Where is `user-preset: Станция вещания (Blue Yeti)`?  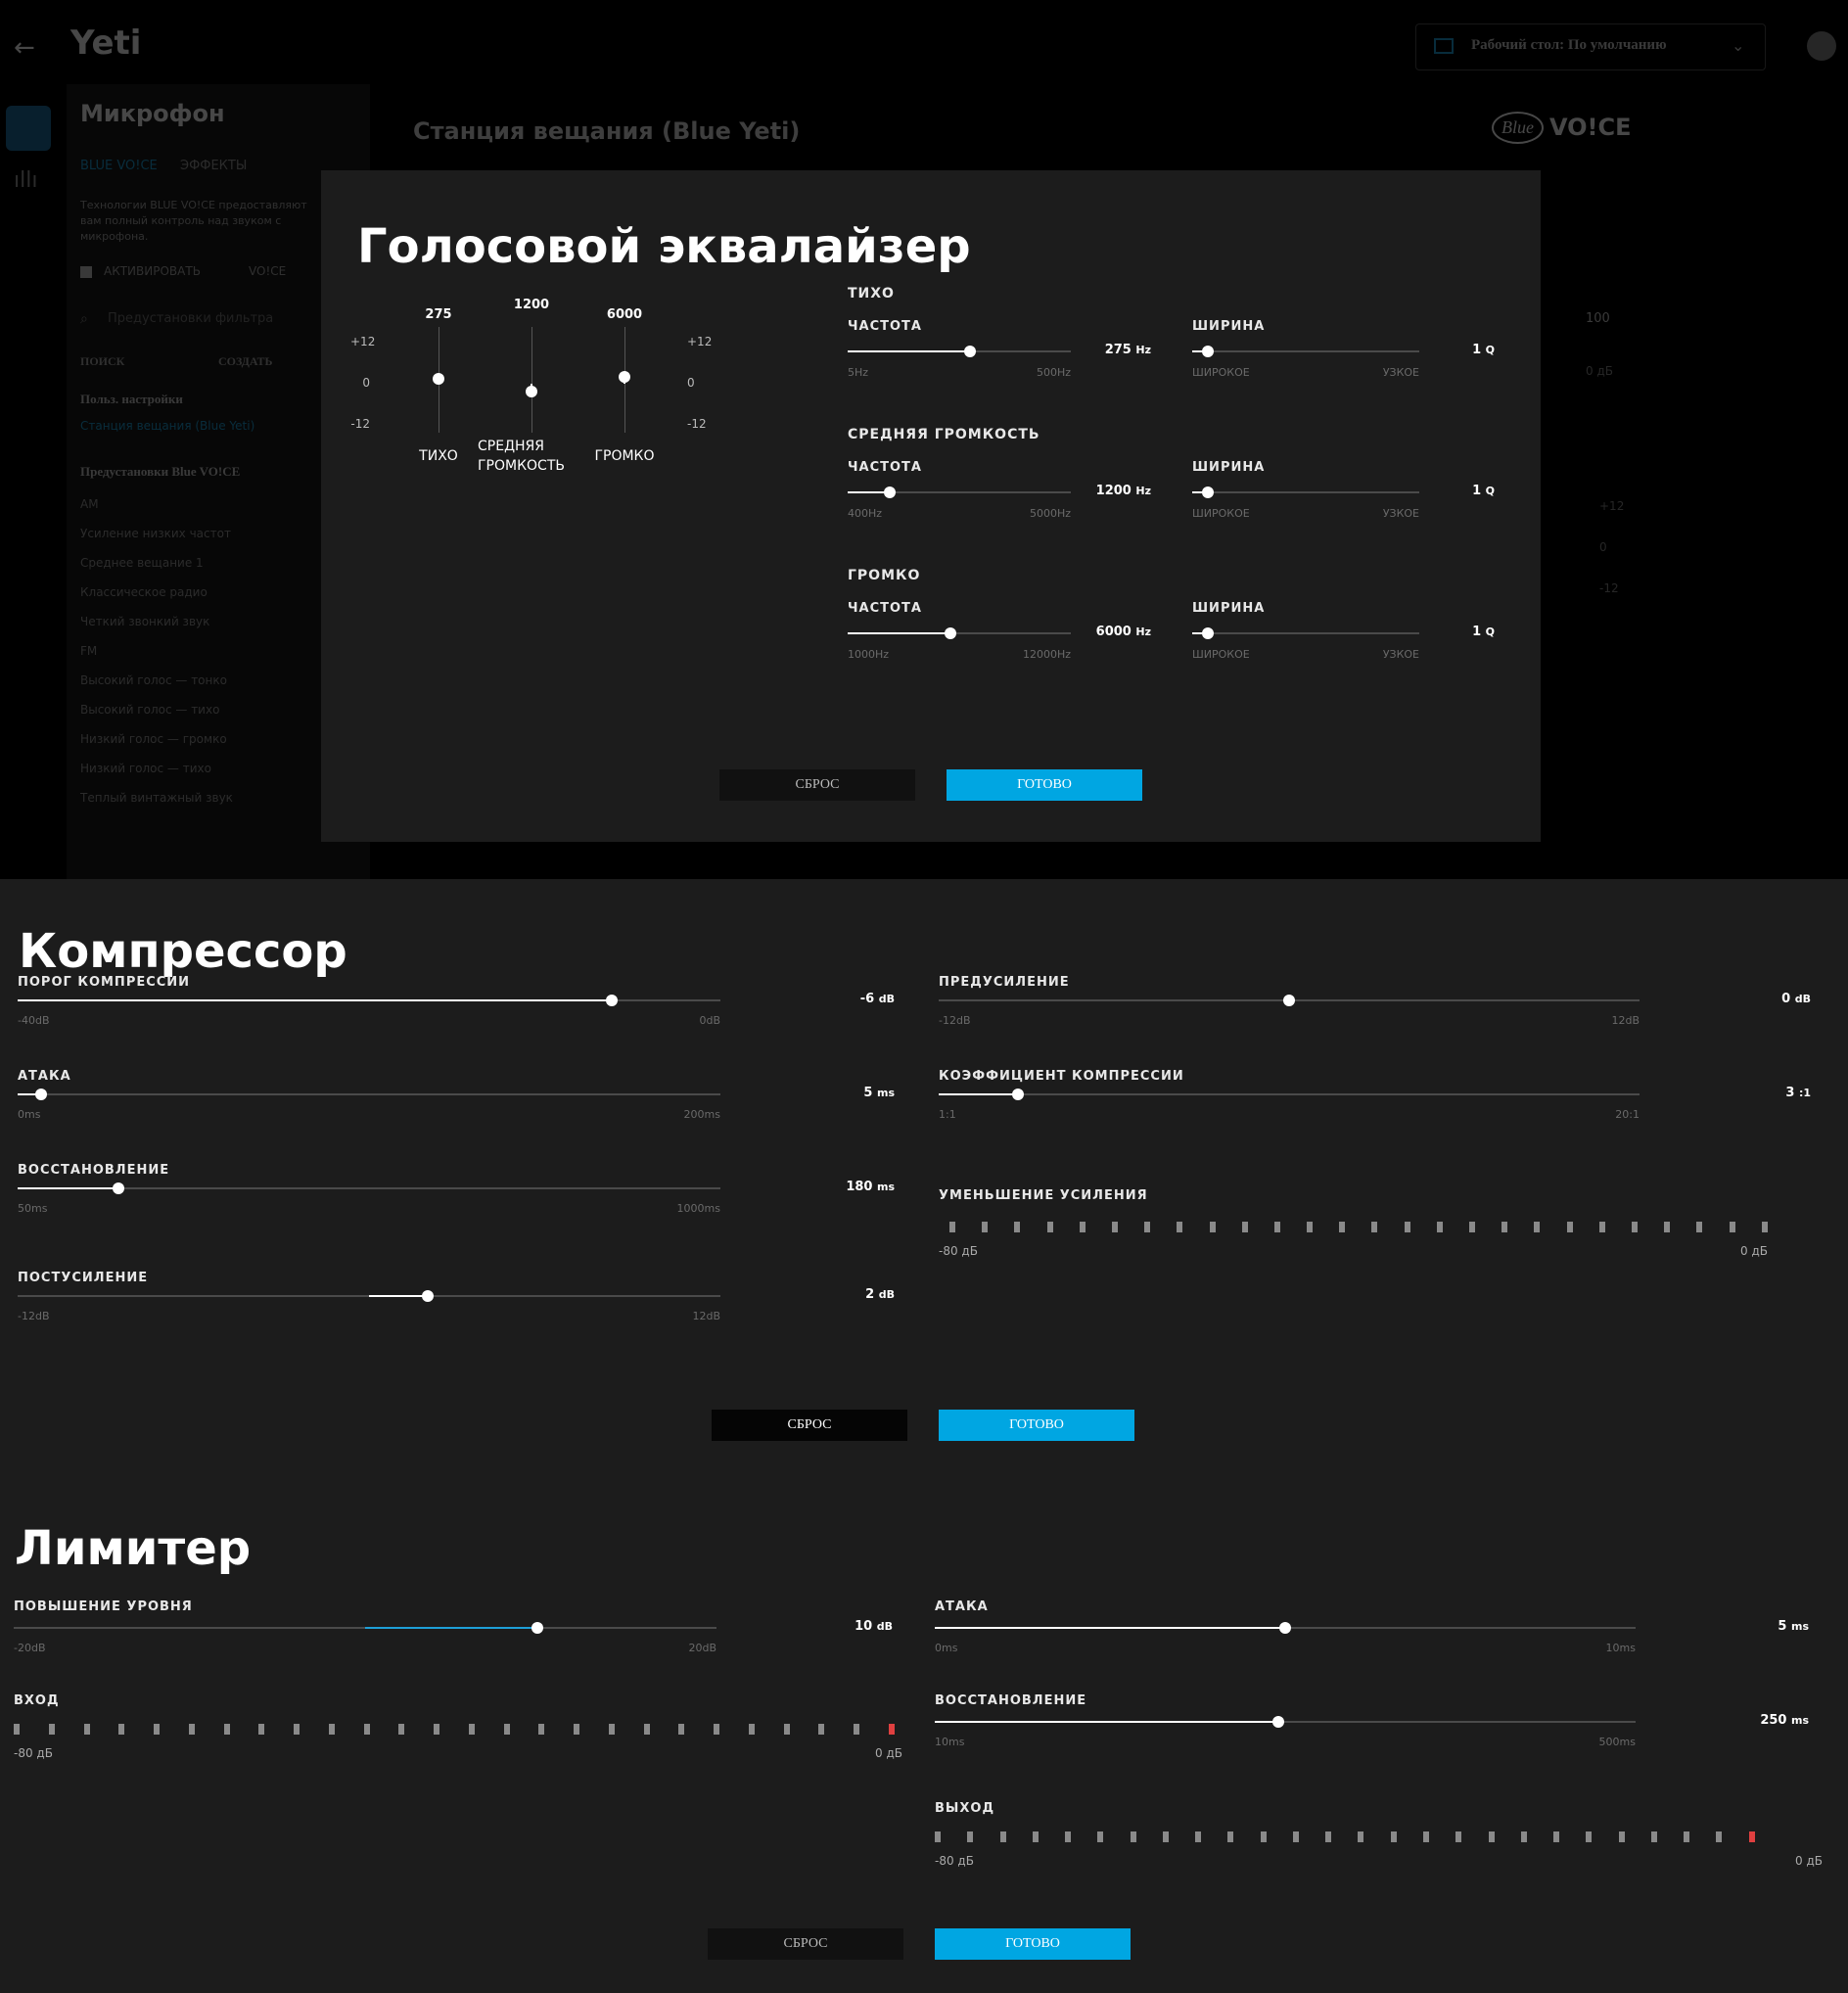
user-preset: Станция вещания (Blue Yeti) is located at coordinates (178, 426).